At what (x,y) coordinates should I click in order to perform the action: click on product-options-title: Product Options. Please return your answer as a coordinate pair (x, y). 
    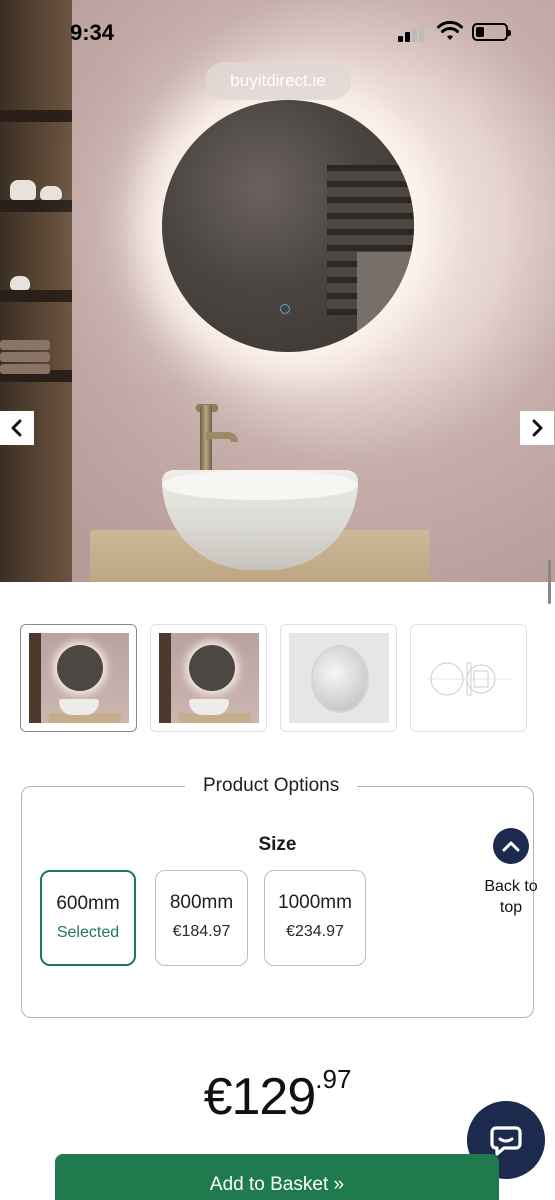
    Looking at the image, I should click on (271, 786).